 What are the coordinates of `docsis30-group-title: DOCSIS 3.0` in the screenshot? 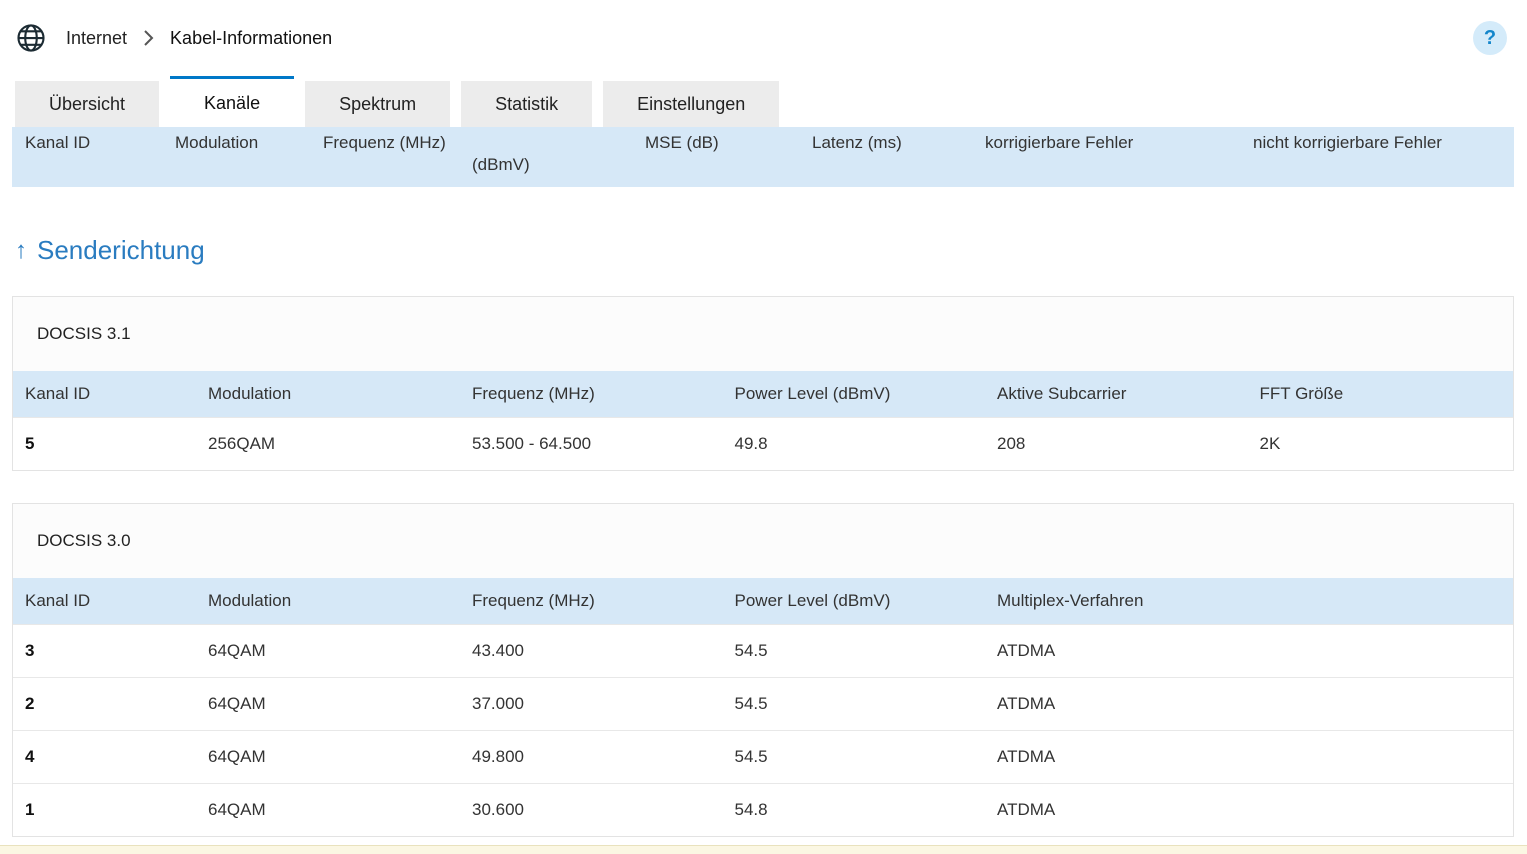 It's located at (763, 541).